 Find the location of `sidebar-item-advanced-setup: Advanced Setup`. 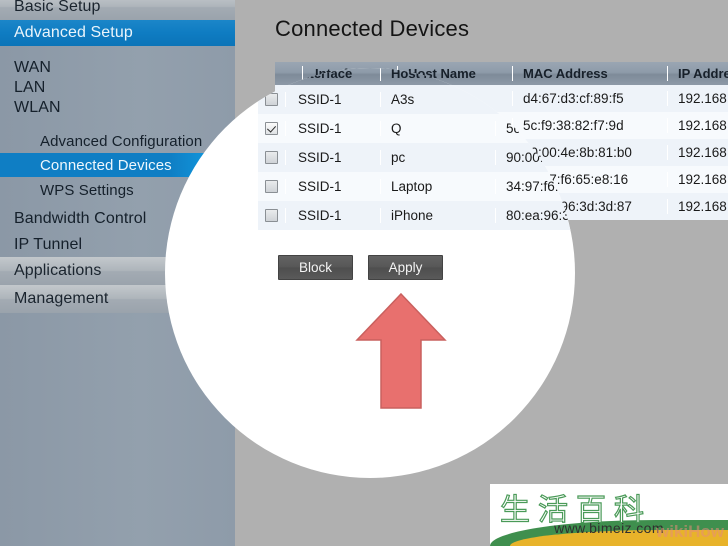

sidebar-item-advanced-setup: Advanced Setup is located at coordinates (117, 33).